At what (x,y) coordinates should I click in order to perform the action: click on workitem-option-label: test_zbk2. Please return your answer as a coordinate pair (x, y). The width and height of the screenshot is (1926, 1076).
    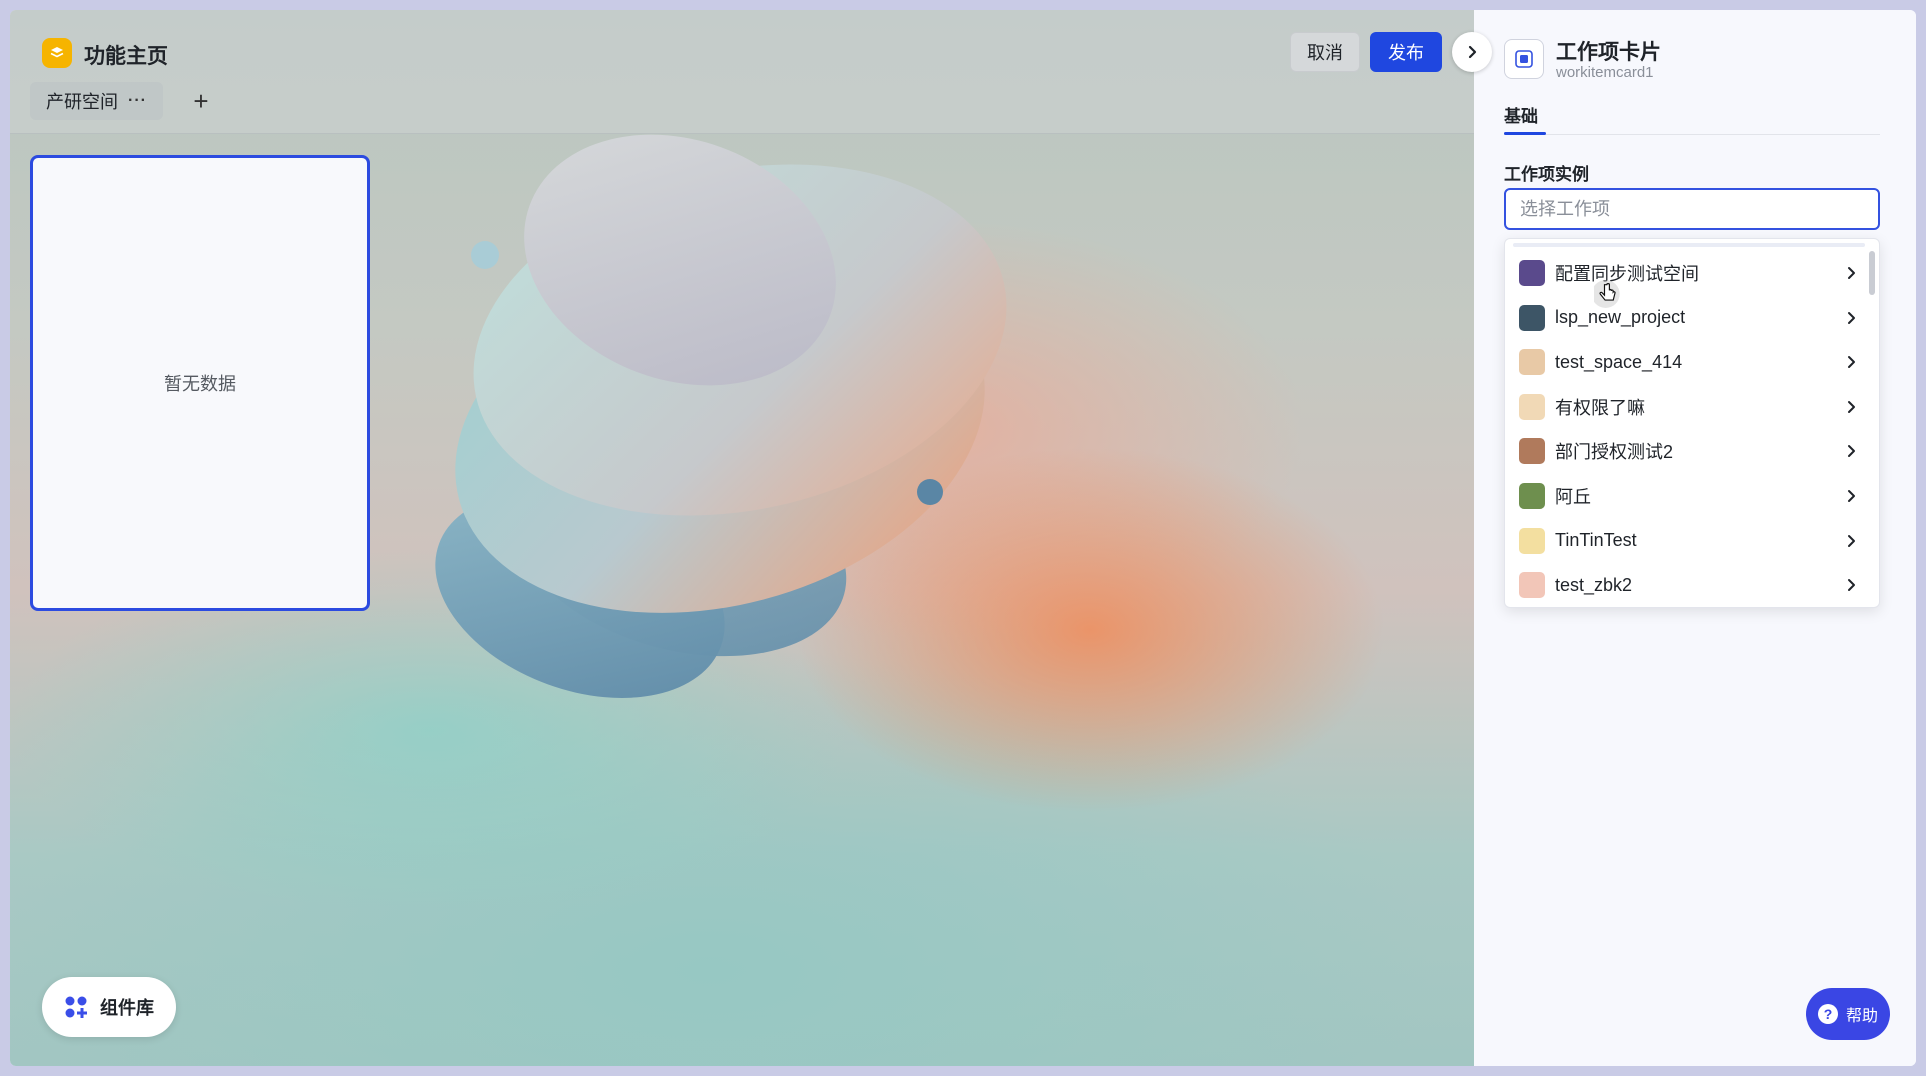
    Looking at the image, I should click on (1594, 584).